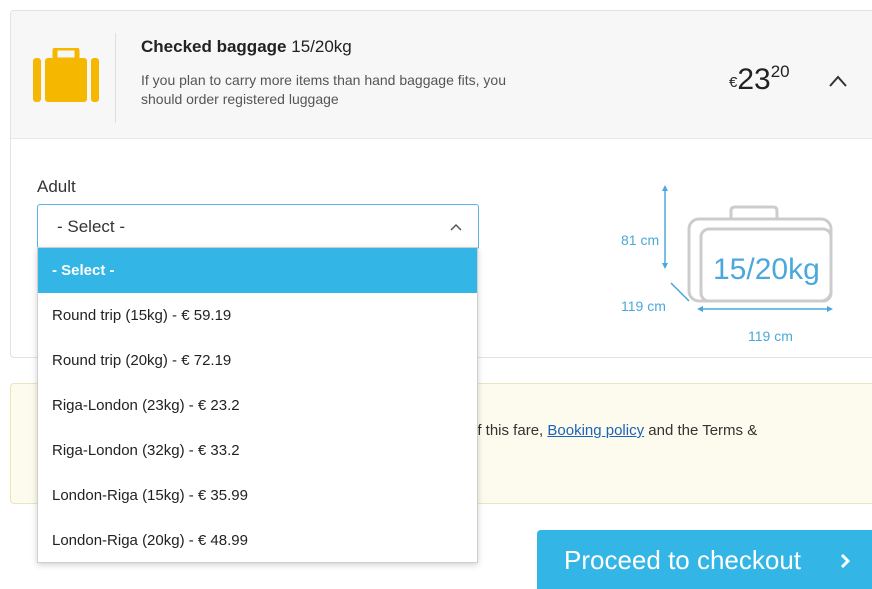  I want to click on height-dimension: 81 cm, so click(640, 240).